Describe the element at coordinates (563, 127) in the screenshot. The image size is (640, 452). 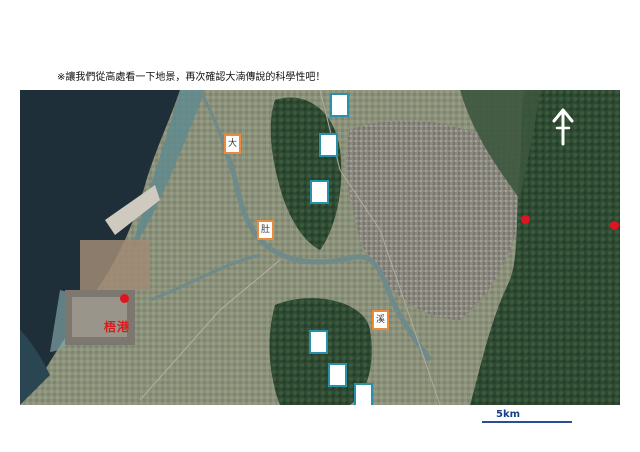
I see `north-arrow-icon` at that location.